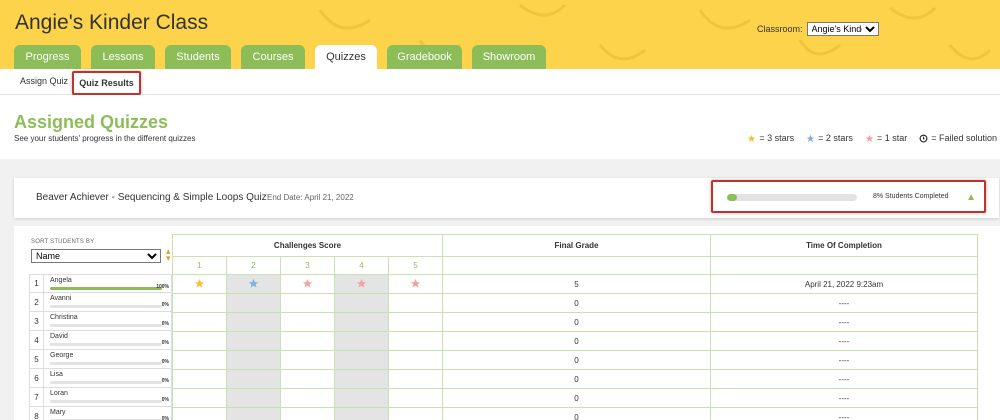 This screenshot has height=420, width=1000. I want to click on student-row: 7 Loran 0%, so click(100, 397).